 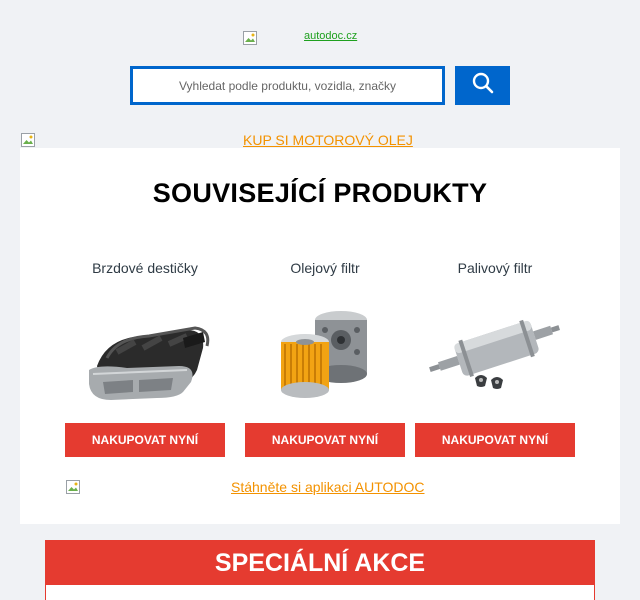 I want to click on search-input, so click(x=287, y=85).